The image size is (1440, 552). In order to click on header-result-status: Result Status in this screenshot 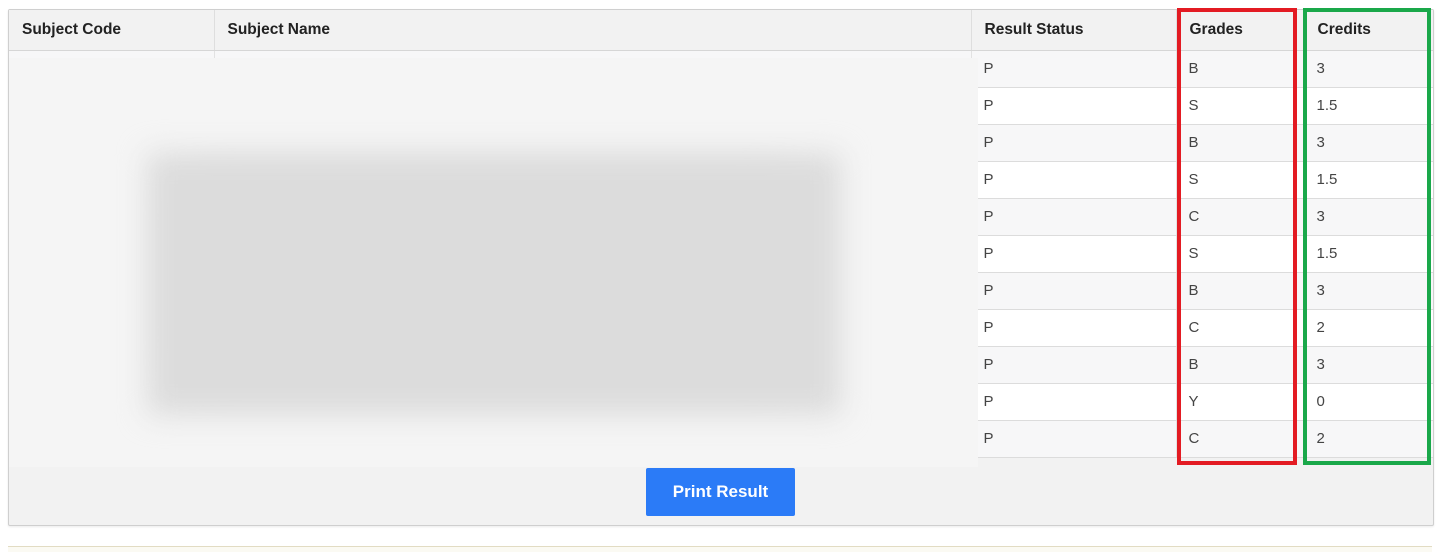, I will do `click(1074, 30)`.